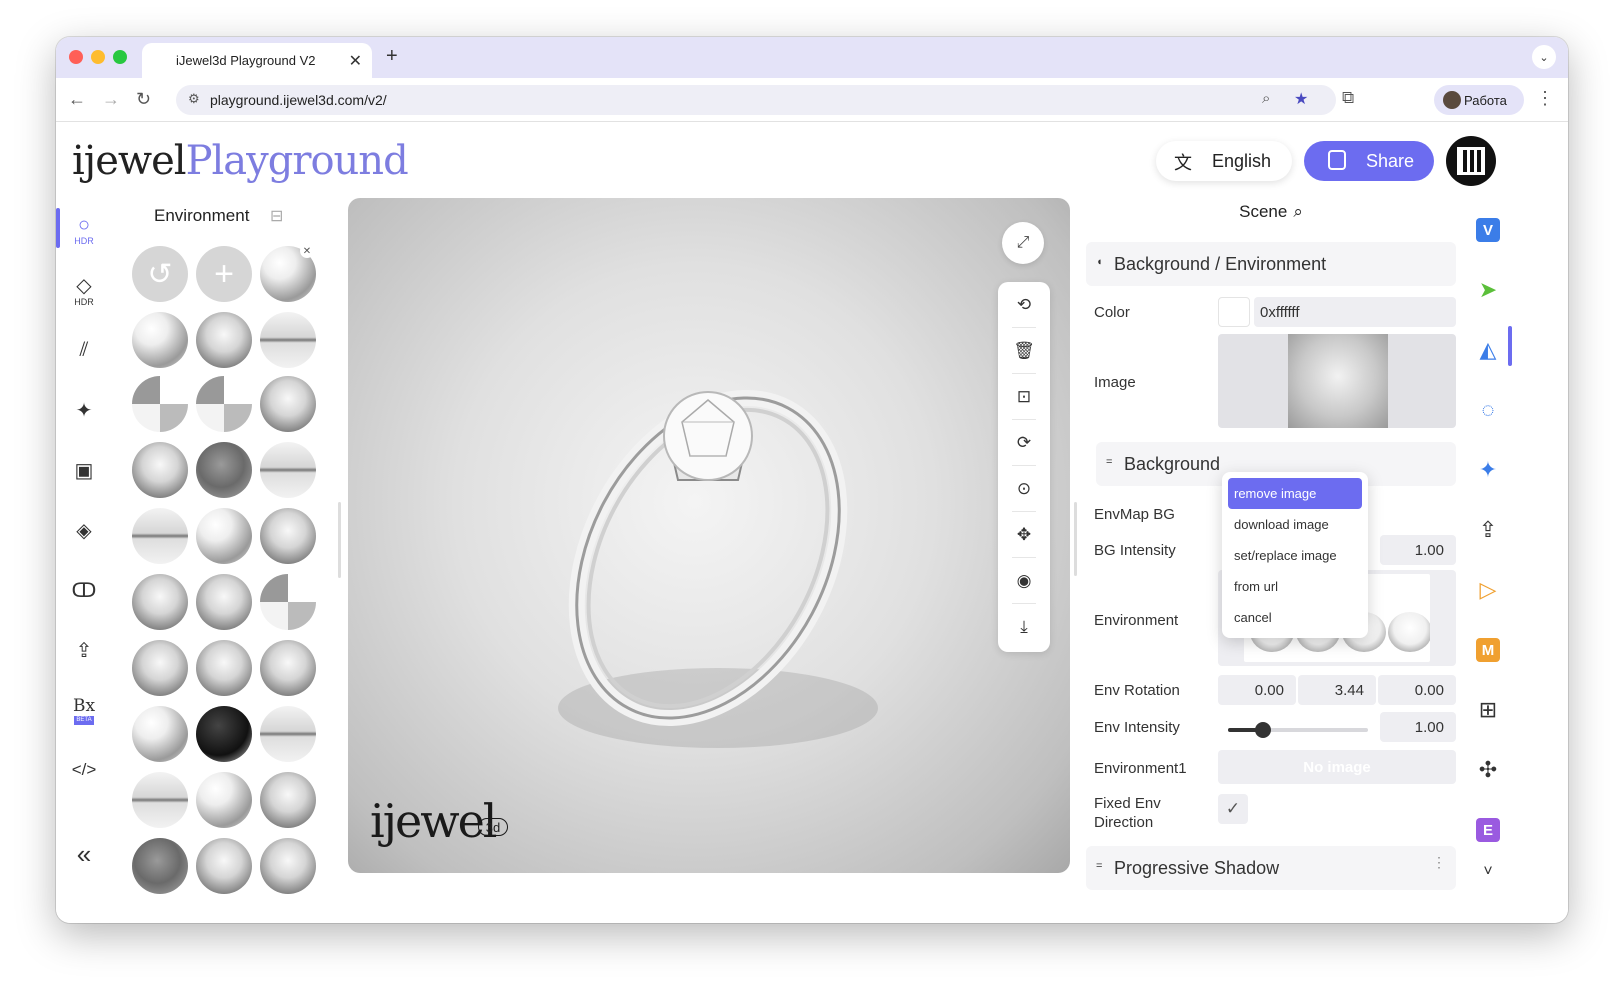 This screenshot has height=997, width=1624. Describe the element at coordinates (1418, 727) in the screenshot. I see `env-intensity-input: 1.00` at that location.